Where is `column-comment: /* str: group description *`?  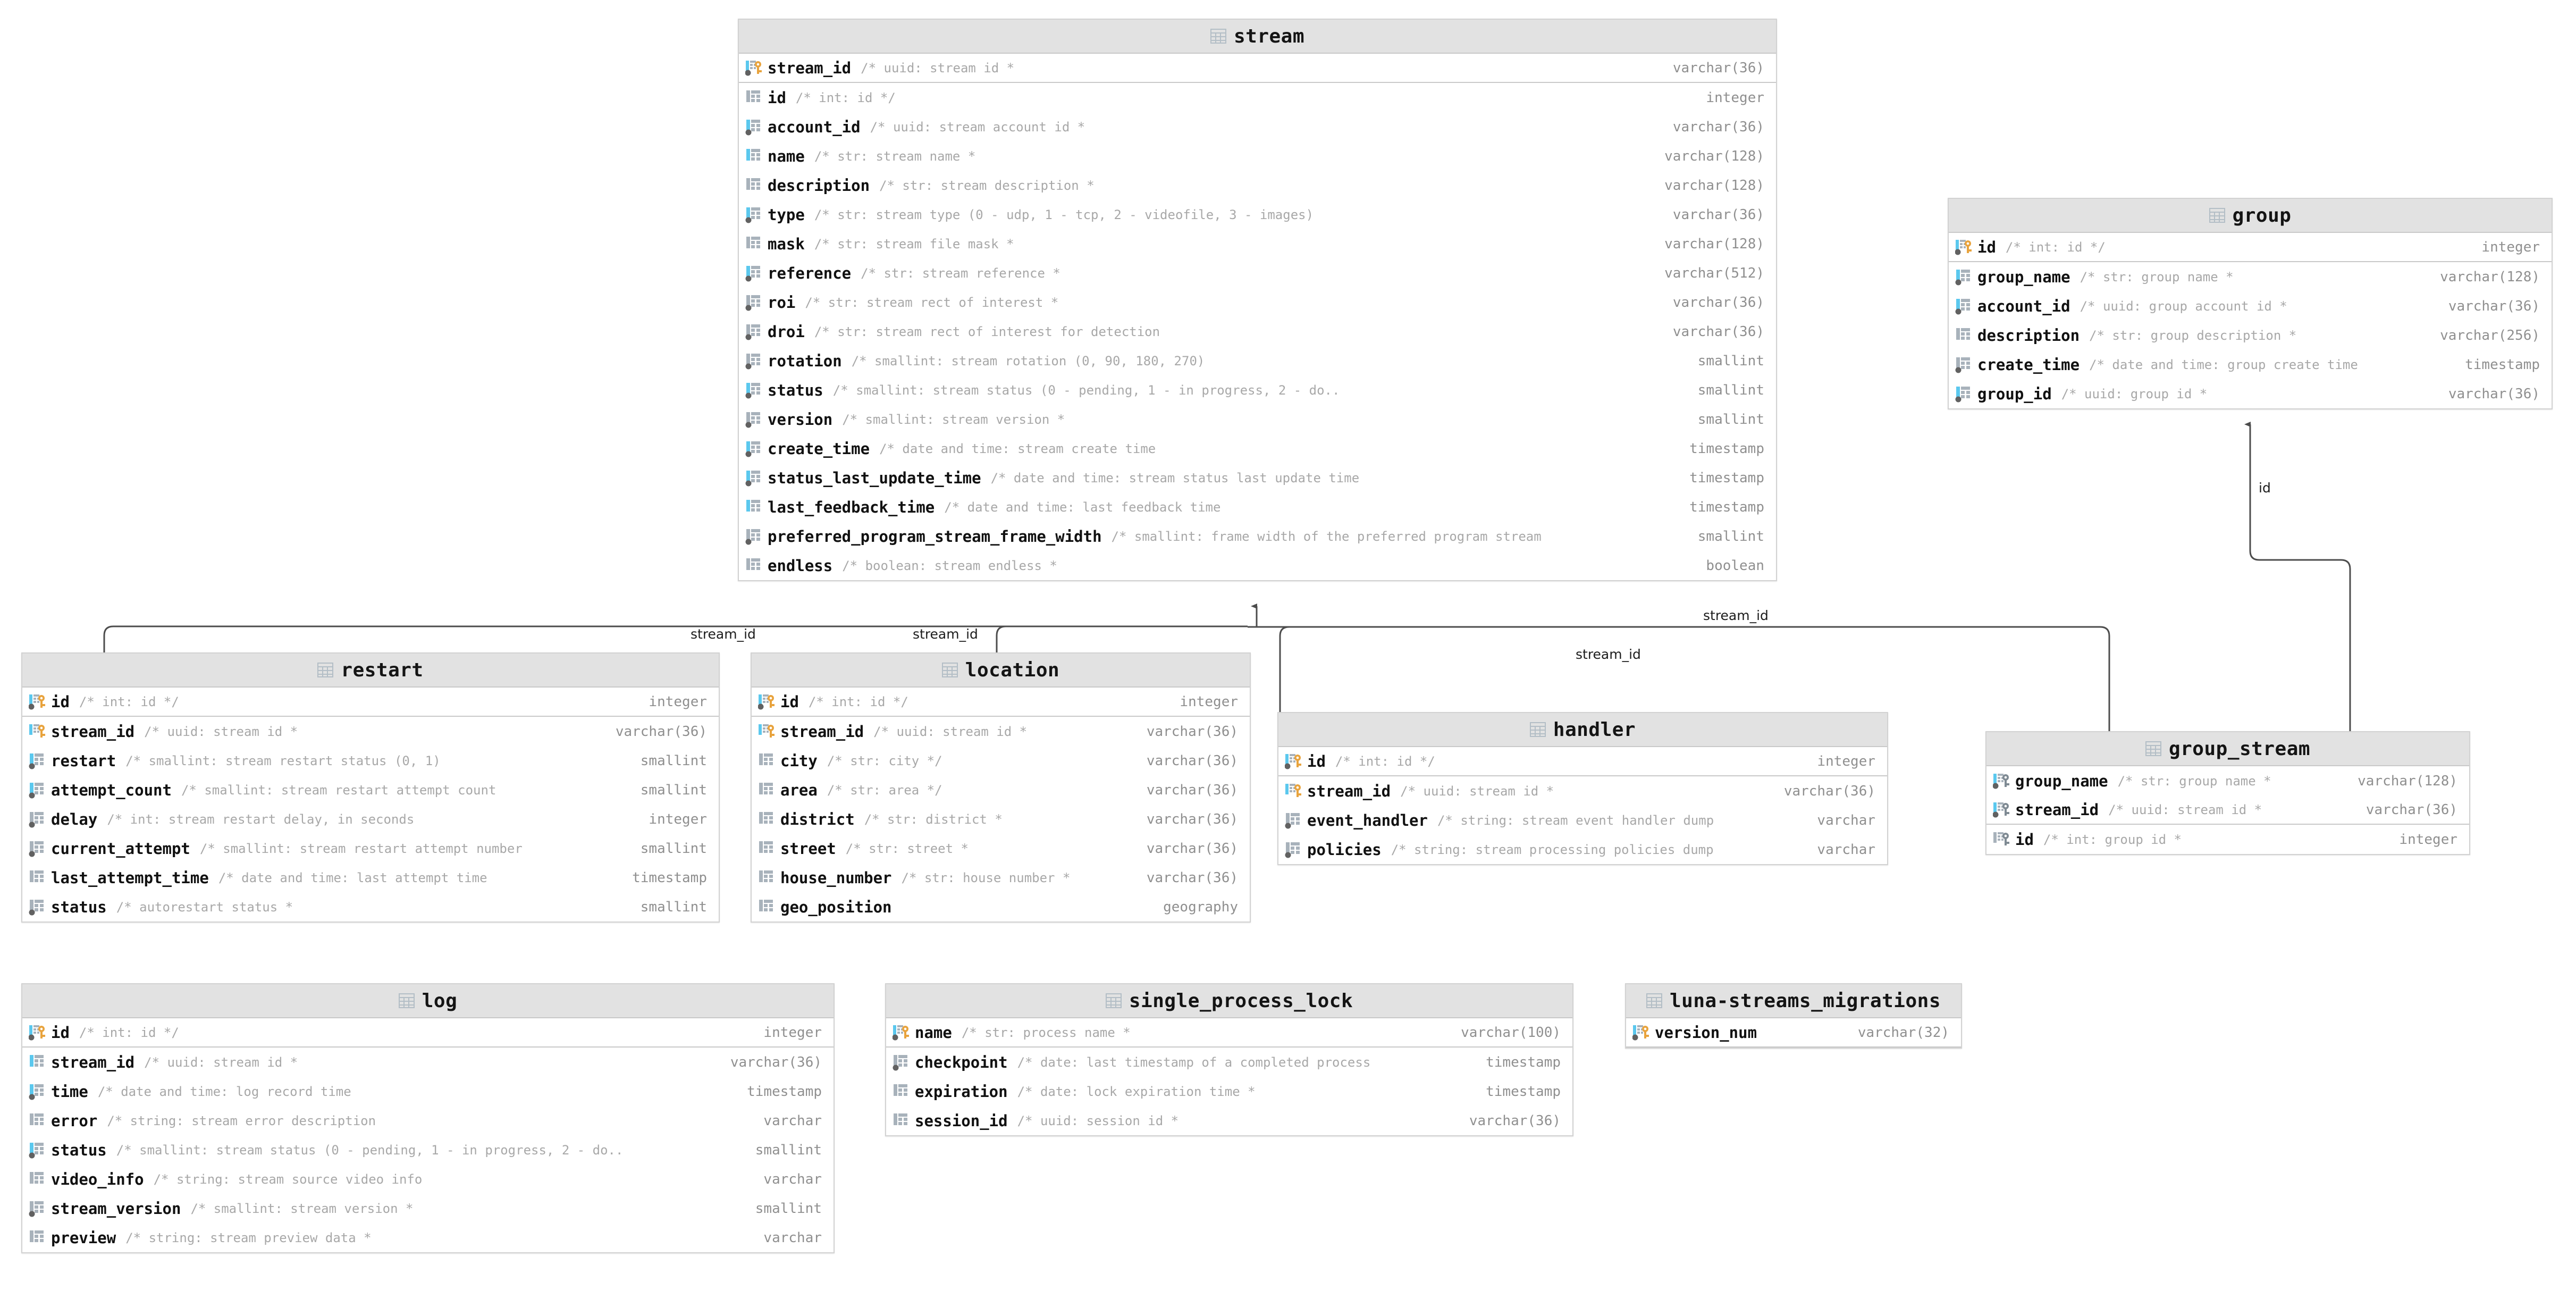
column-comment: /* str: group description * is located at coordinates (2193, 335).